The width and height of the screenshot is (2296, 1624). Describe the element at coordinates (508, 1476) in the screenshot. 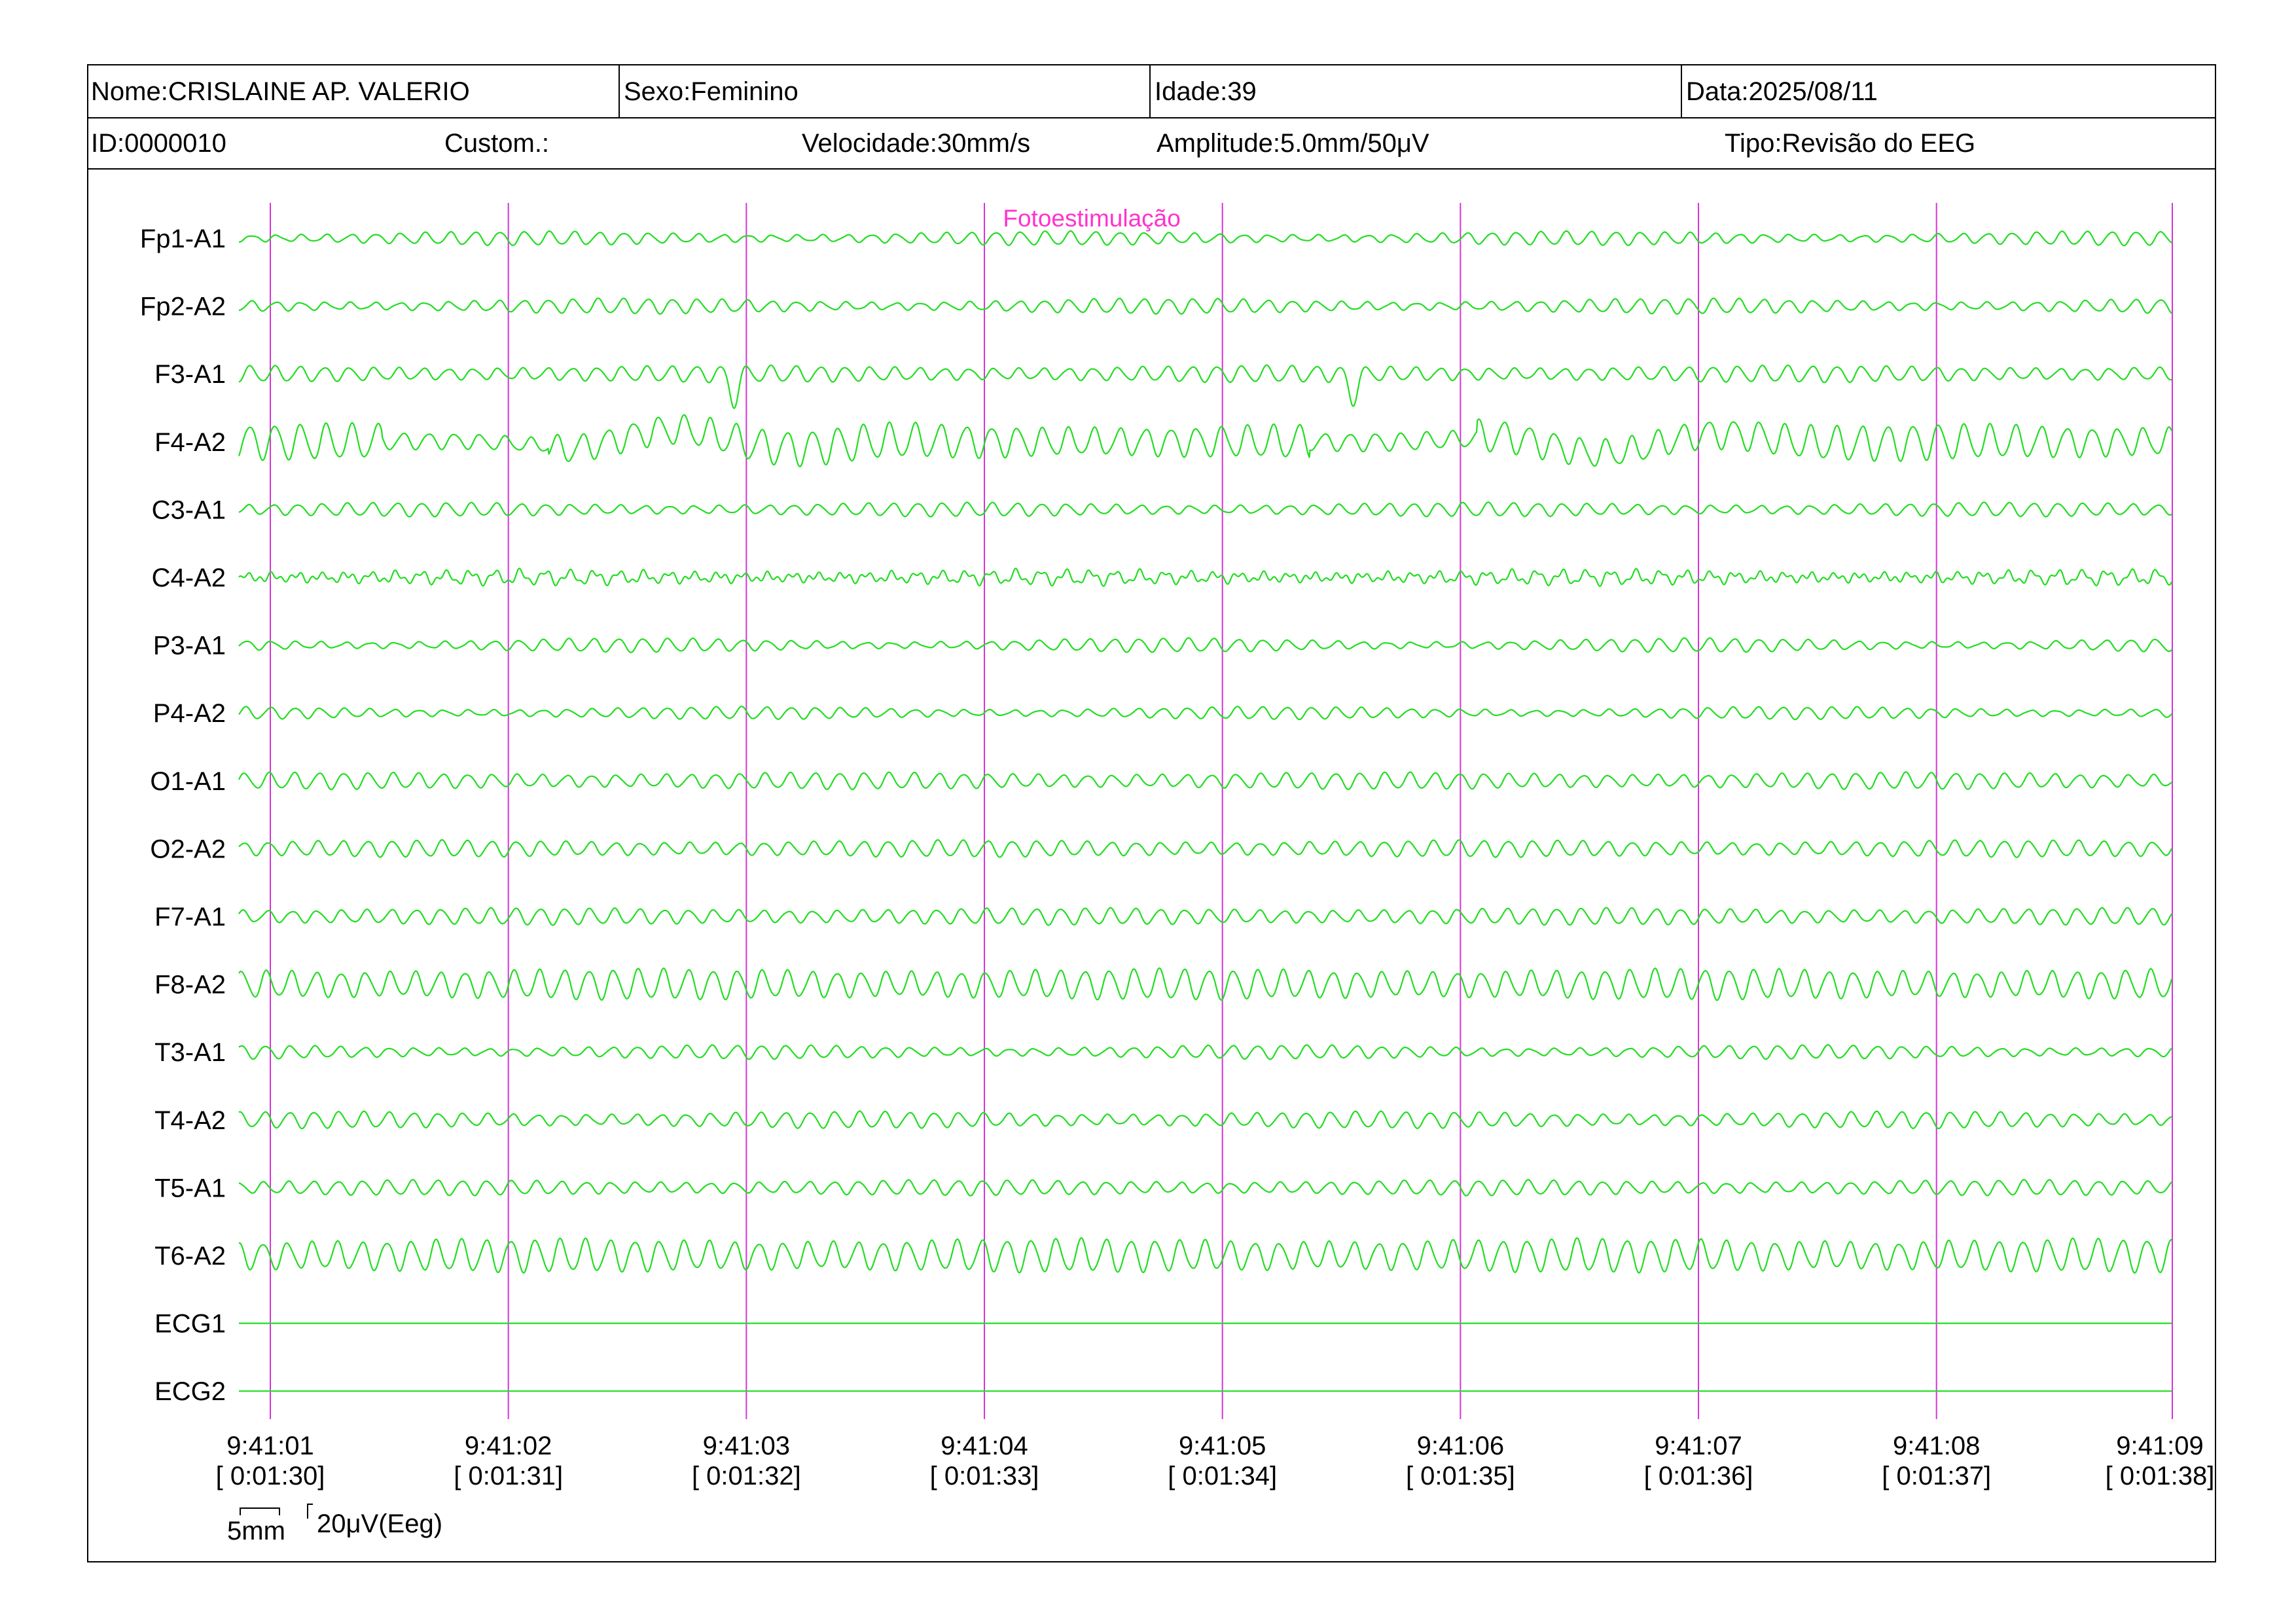

I see `tick-label-elapsed: [ 0:01:31]` at that location.